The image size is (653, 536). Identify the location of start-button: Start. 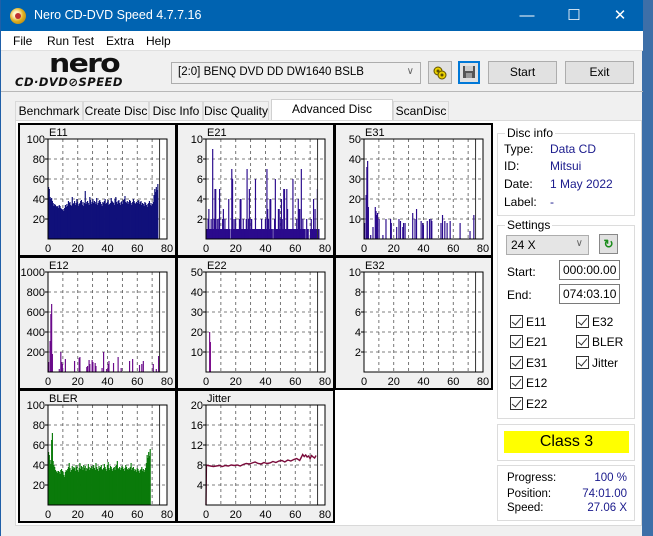
(522, 72).